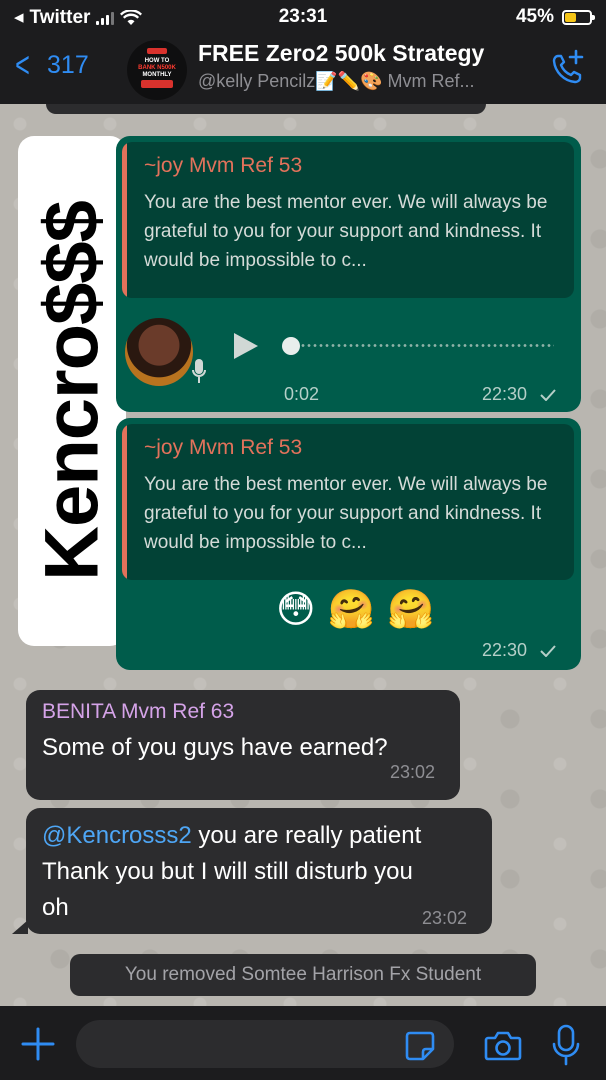 The width and height of the screenshot is (606, 1080). What do you see at coordinates (215, 747) in the screenshot?
I see `message-text: Some of you guys have earned?` at bounding box center [215, 747].